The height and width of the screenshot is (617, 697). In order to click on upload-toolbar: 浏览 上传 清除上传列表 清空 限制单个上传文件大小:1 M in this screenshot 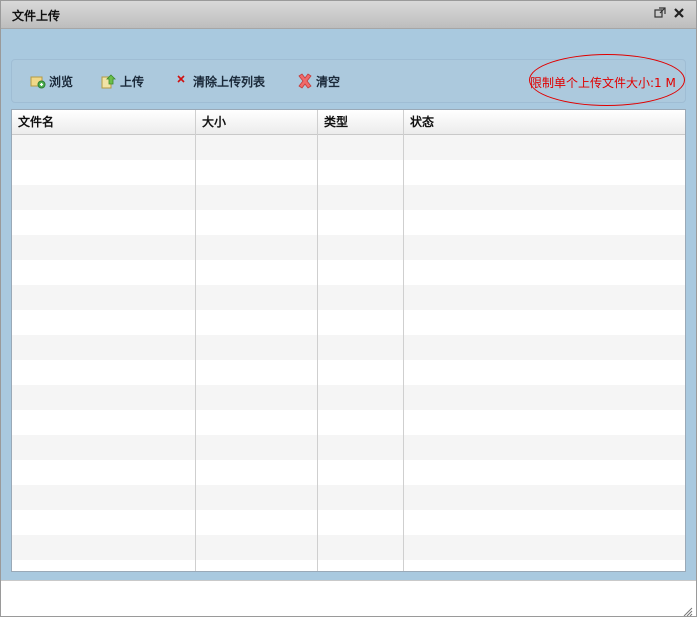, I will do `click(348, 80)`.